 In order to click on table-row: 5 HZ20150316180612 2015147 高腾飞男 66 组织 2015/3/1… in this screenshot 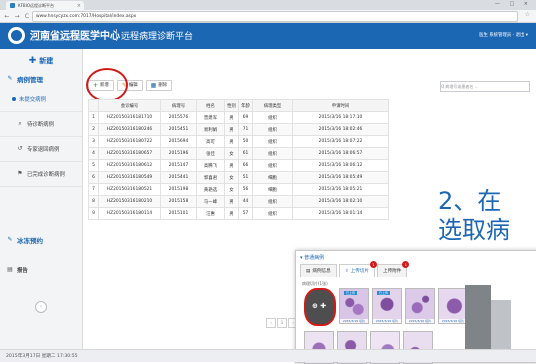, I will do `click(238, 165)`.